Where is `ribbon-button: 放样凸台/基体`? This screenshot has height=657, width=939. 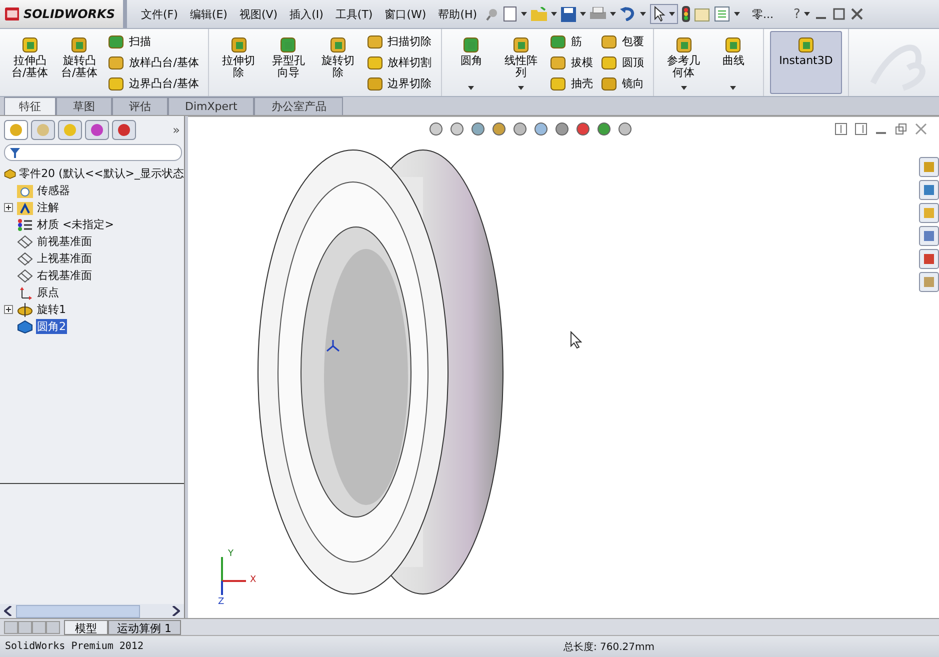 ribbon-button: 放样凸台/基体 is located at coordinates (153, 63).